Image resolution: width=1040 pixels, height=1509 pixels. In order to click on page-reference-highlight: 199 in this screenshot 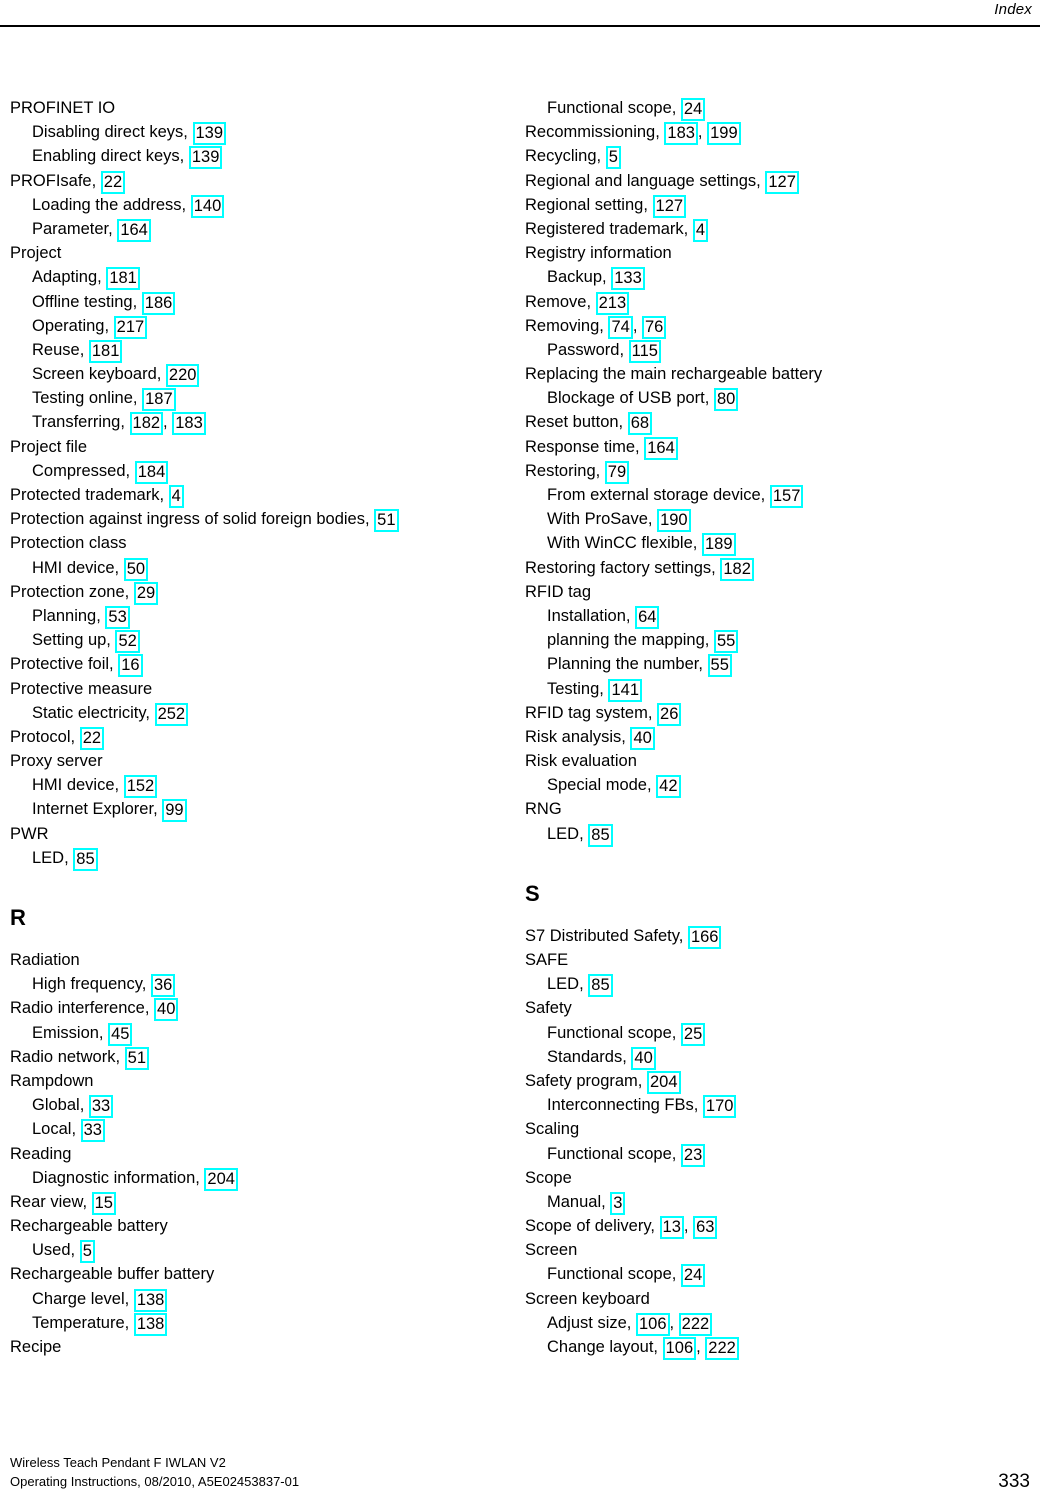, I will do `click(724, 134)`.